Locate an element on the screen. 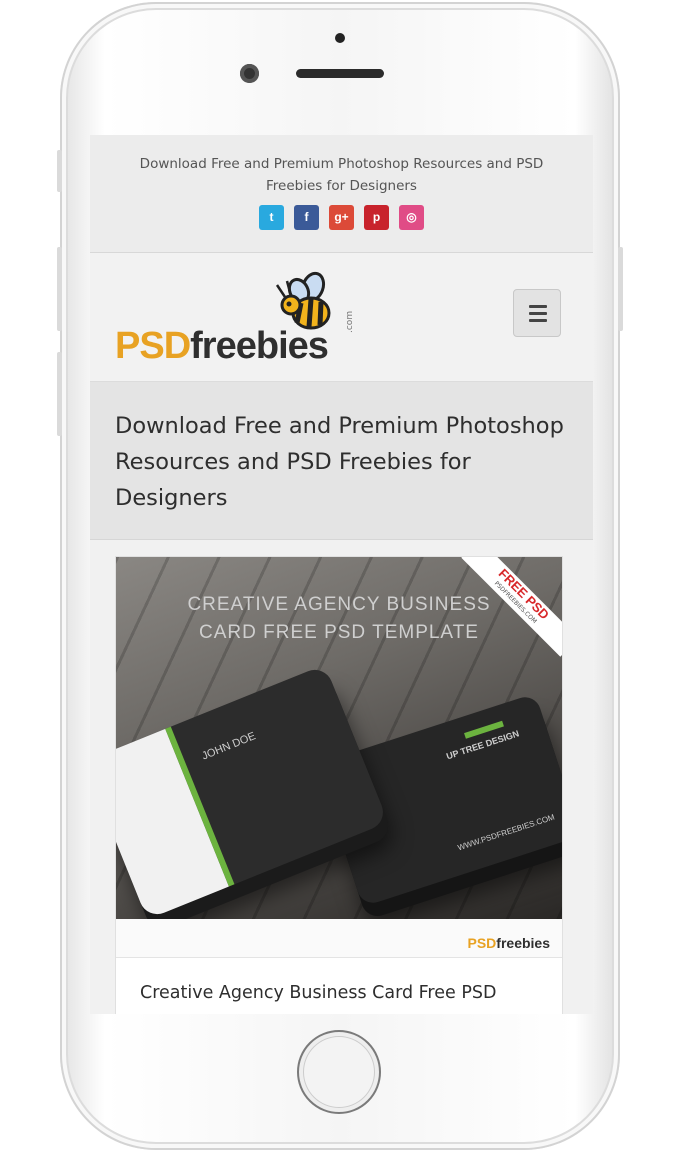  business-card-front: JOHN DOE is located at coordinates (252, 791).